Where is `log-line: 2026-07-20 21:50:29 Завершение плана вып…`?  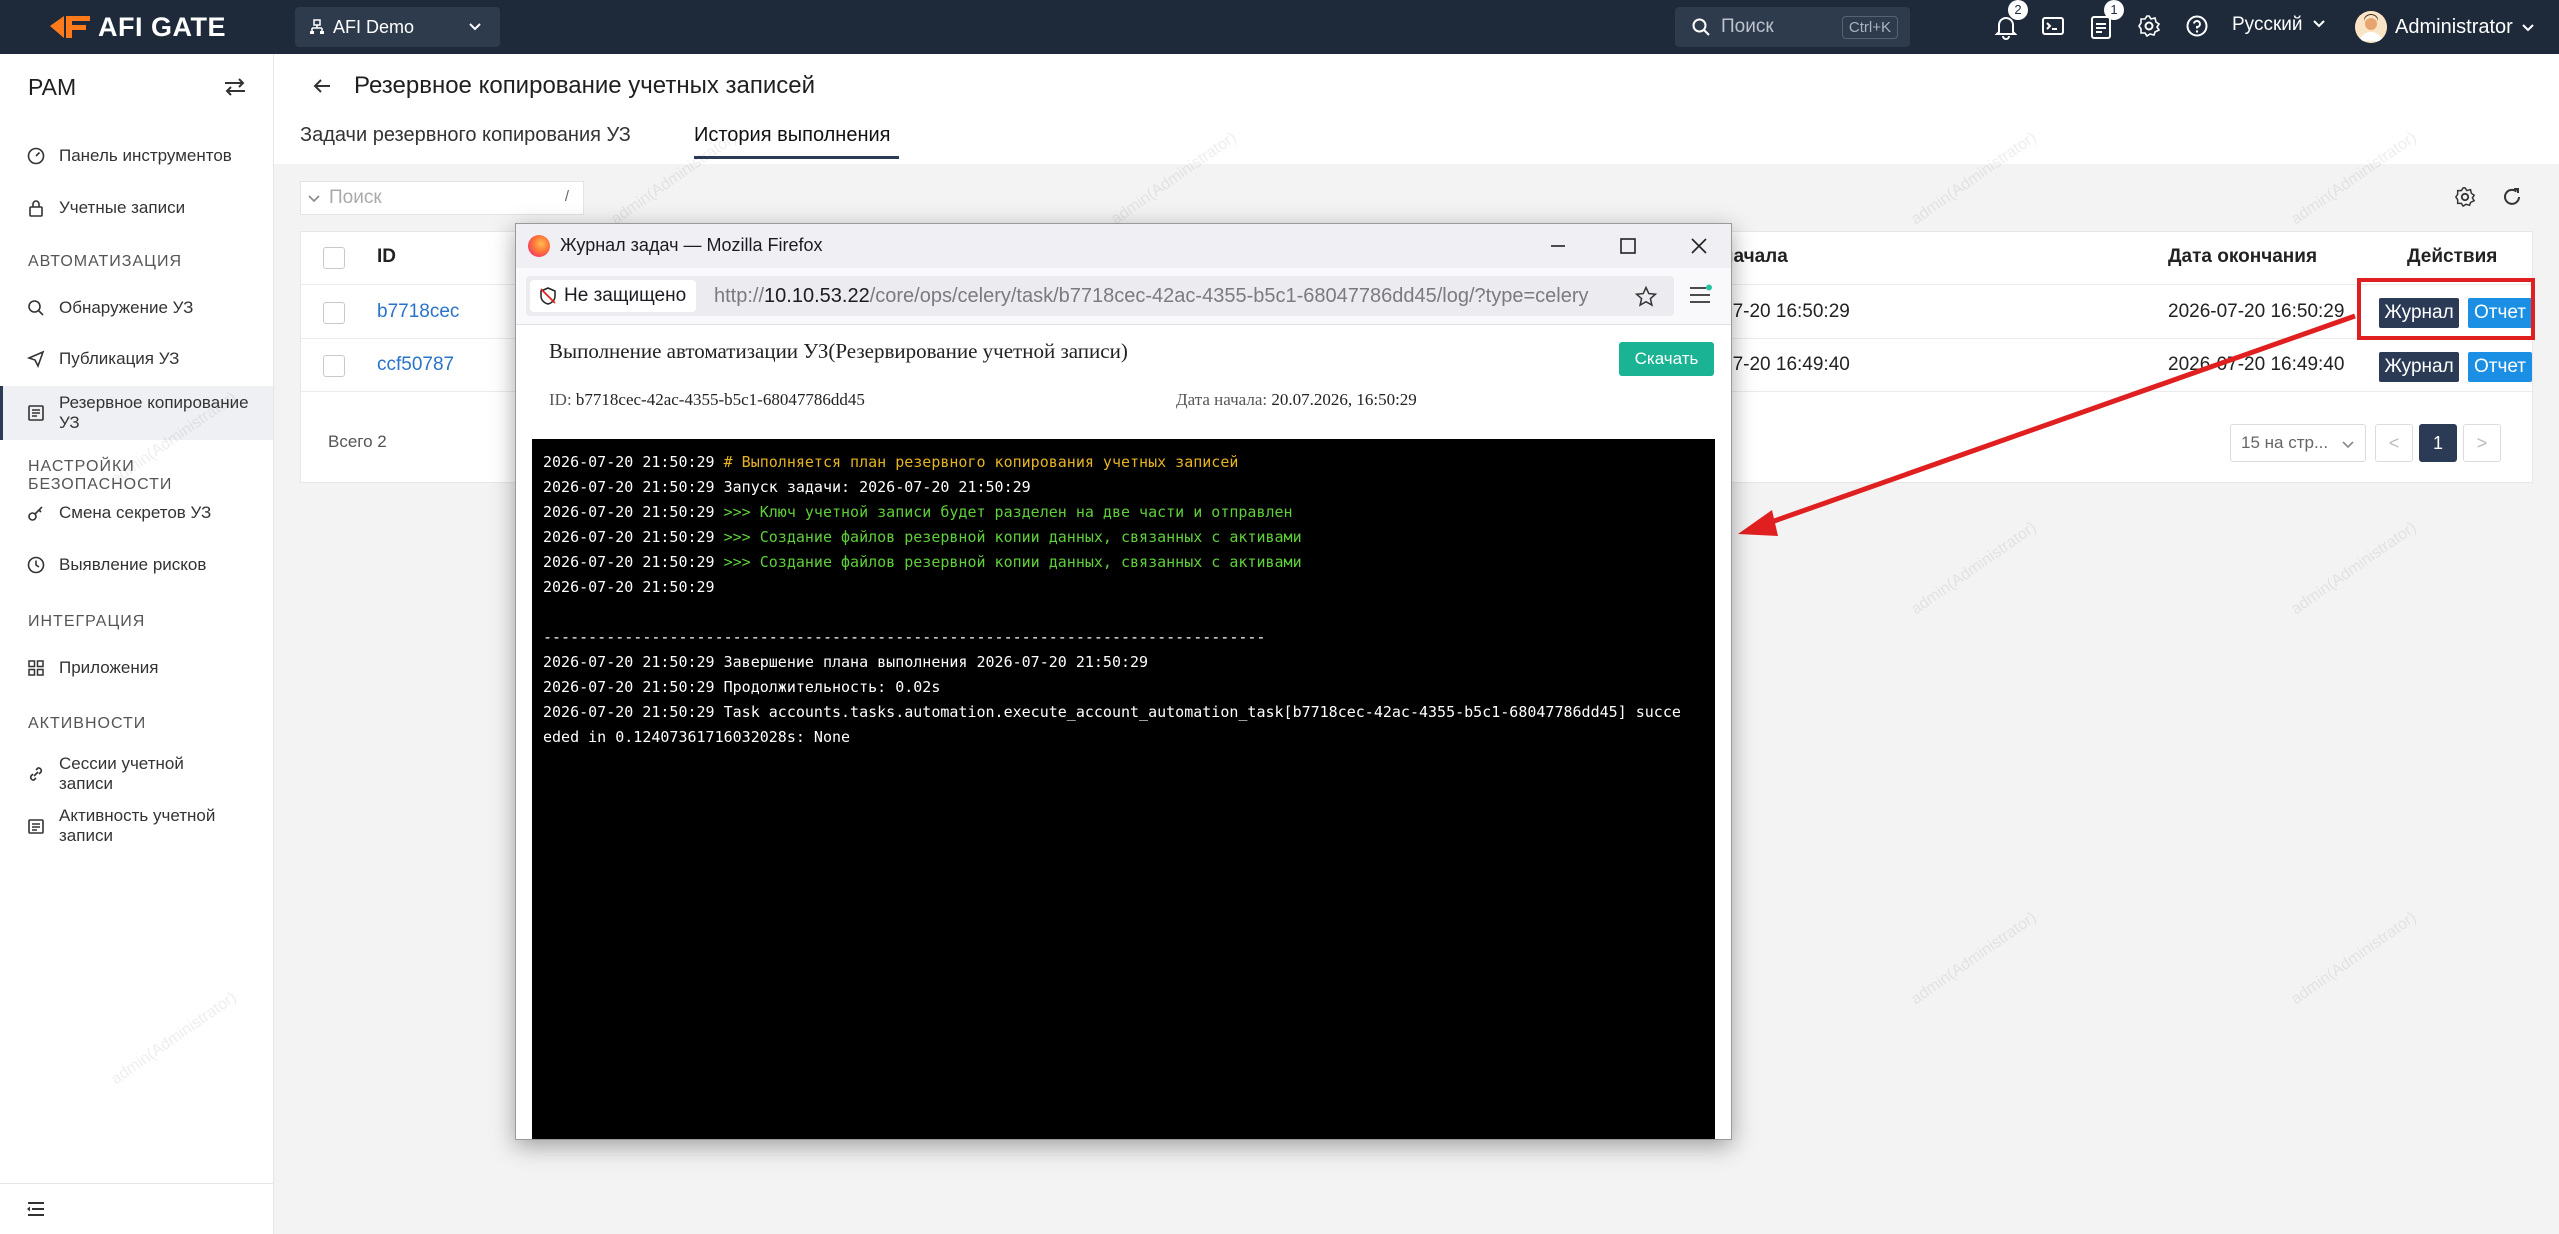
log-line: 2026-07-20 21:50:29 Завершение плана вып… is located at coordinates (845, 662).